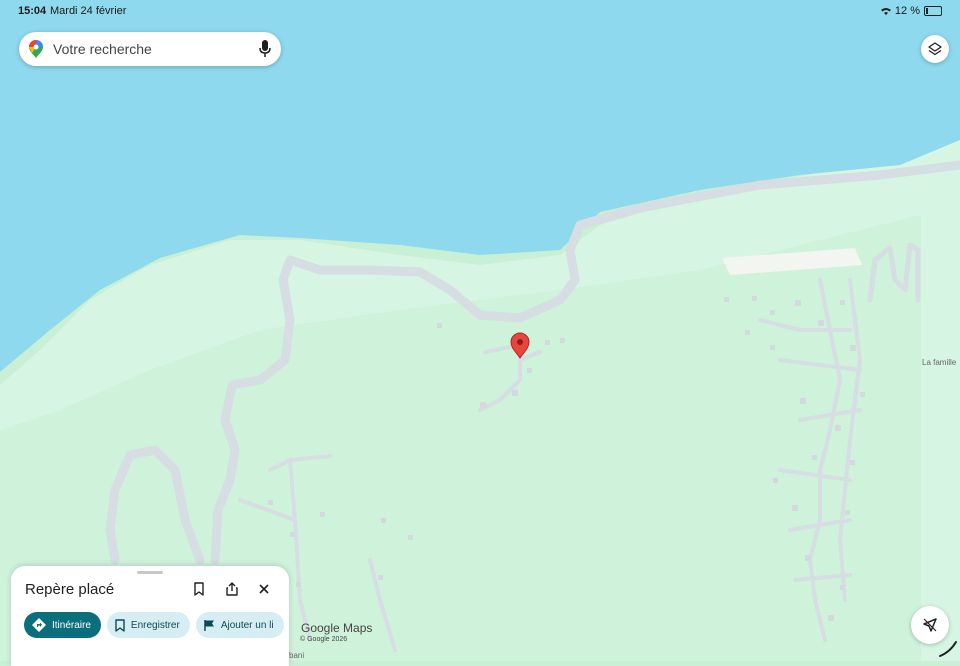 The width and height of the screenshot is (960, 666). I want to click on save-button: Enregistrer, so click(148, 625).